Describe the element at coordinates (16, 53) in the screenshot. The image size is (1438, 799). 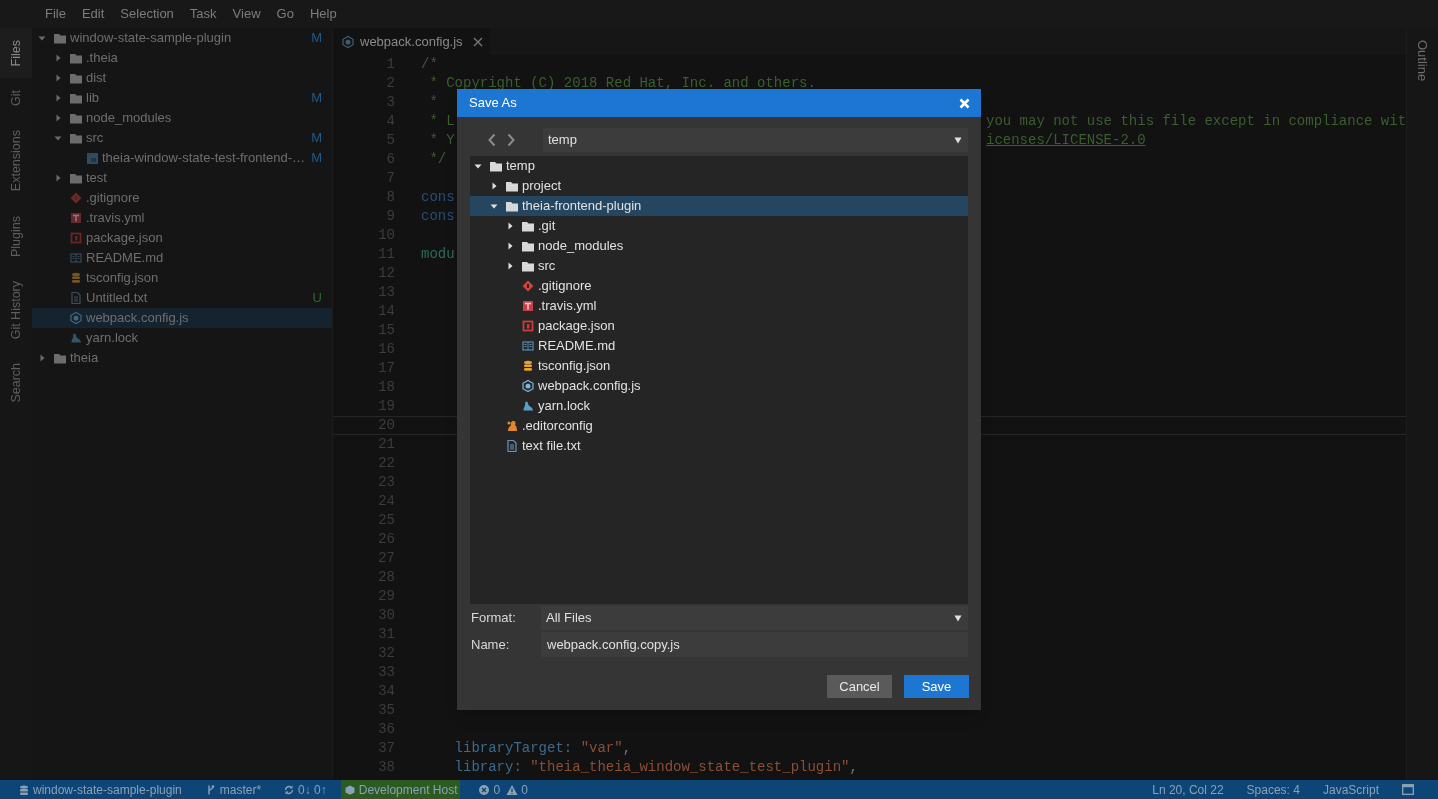
I see `side-tab: Files` at that location.